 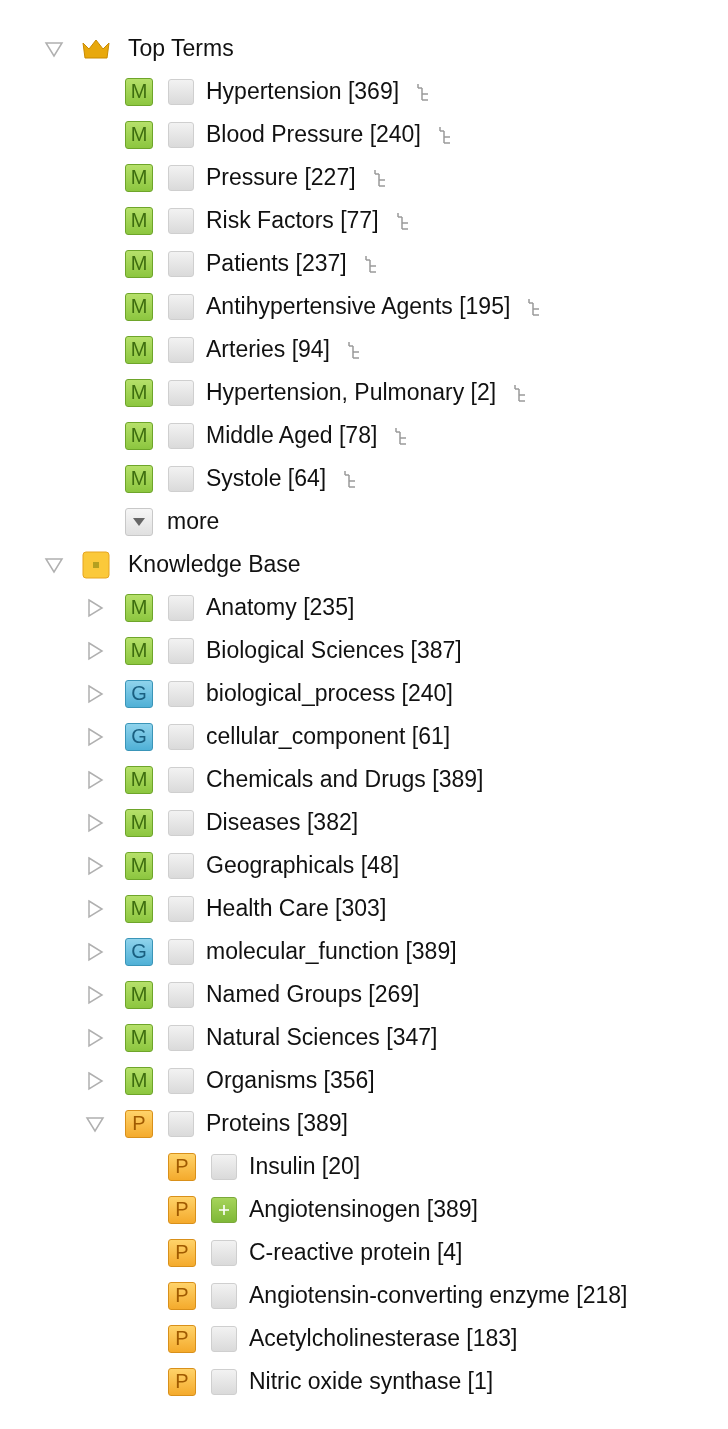 I want to click on term-label: Named Groups [269], so click(x=313, y=994).